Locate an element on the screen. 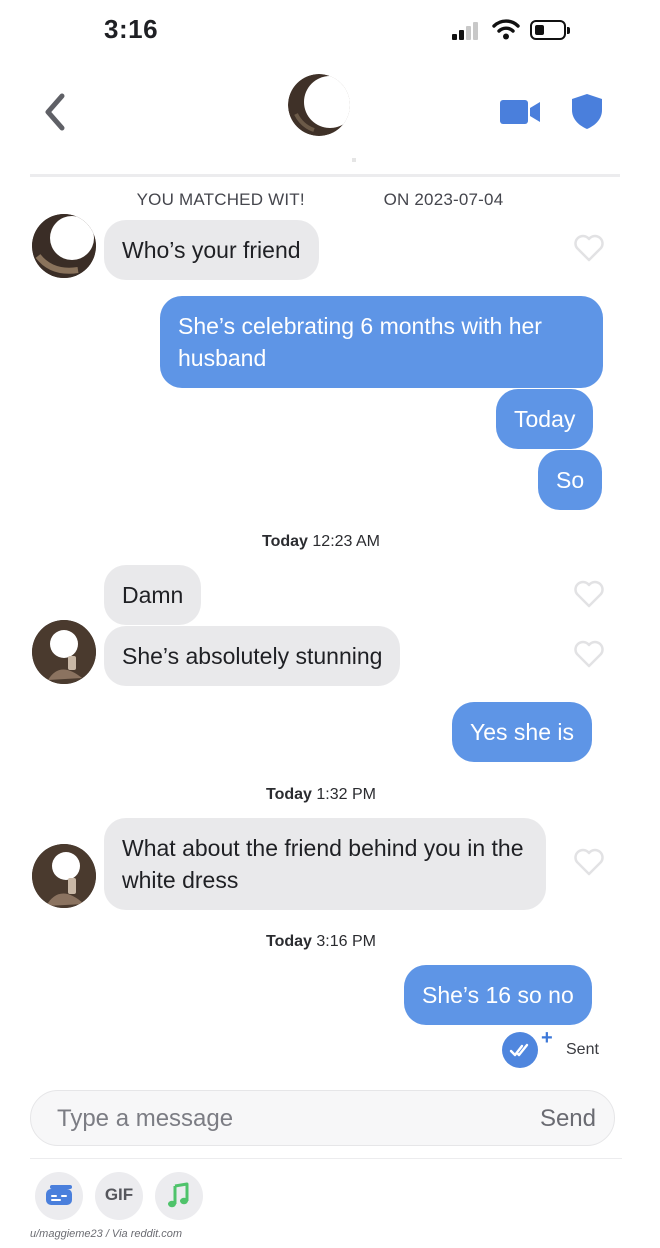 Image resolution: width=660 pixels, height=1248 pixels. shield-icon is located at coordinates (587, 111).